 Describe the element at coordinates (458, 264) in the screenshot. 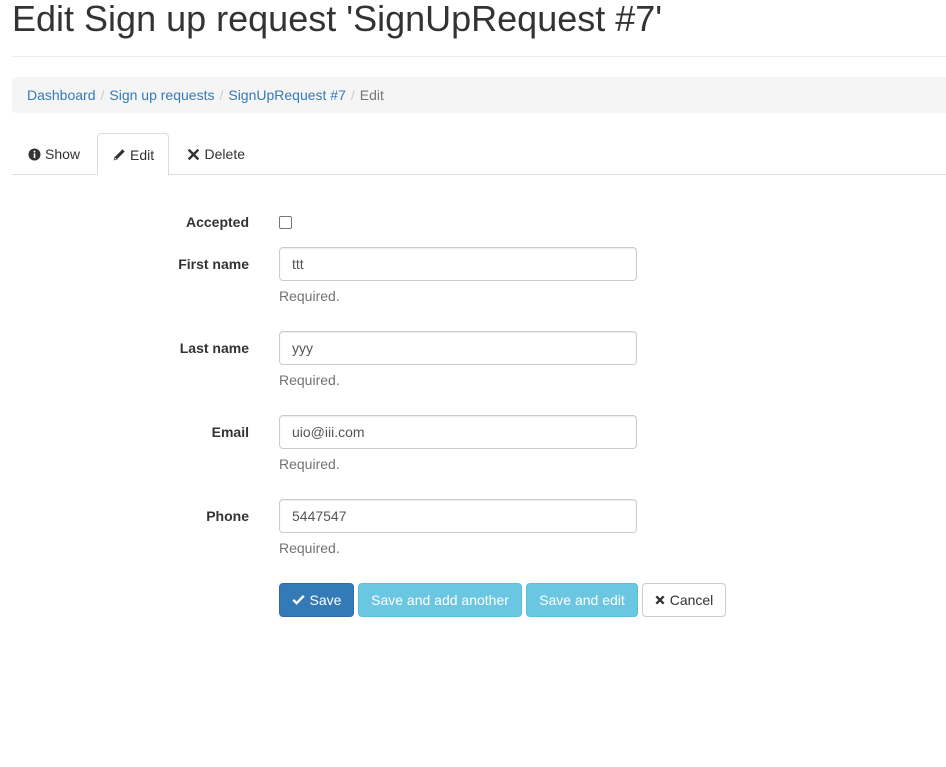

I see `first-name-field` at that location.